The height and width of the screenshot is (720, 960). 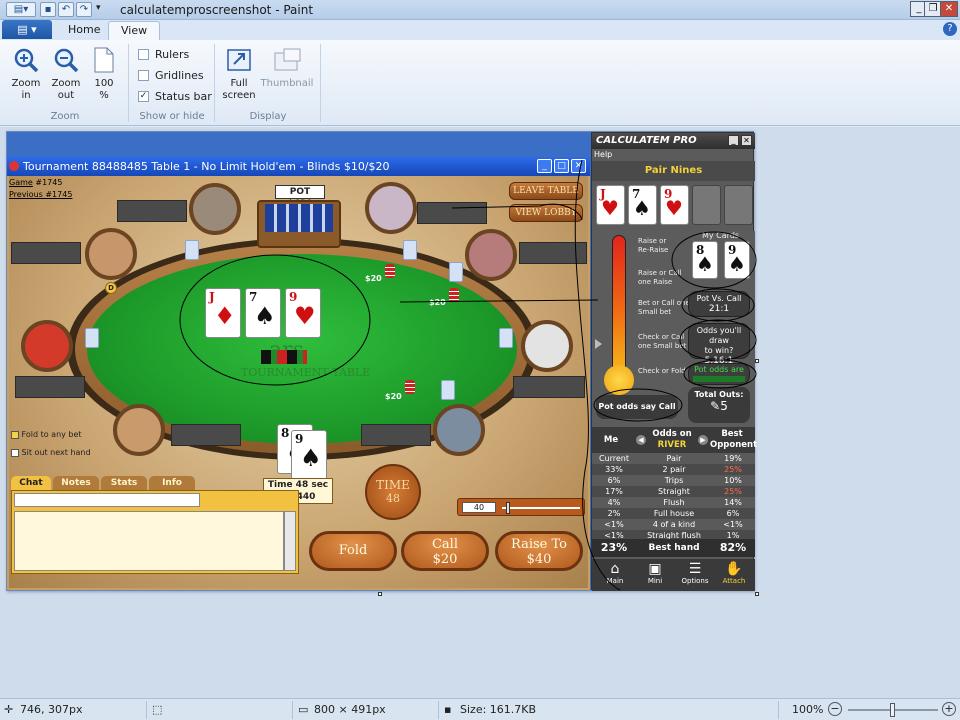 What do you see at coordinates (51, 434) in the screenshot?
I see `fold-any-bet-label: Fold to any bet` at bounding box center [51, 434].